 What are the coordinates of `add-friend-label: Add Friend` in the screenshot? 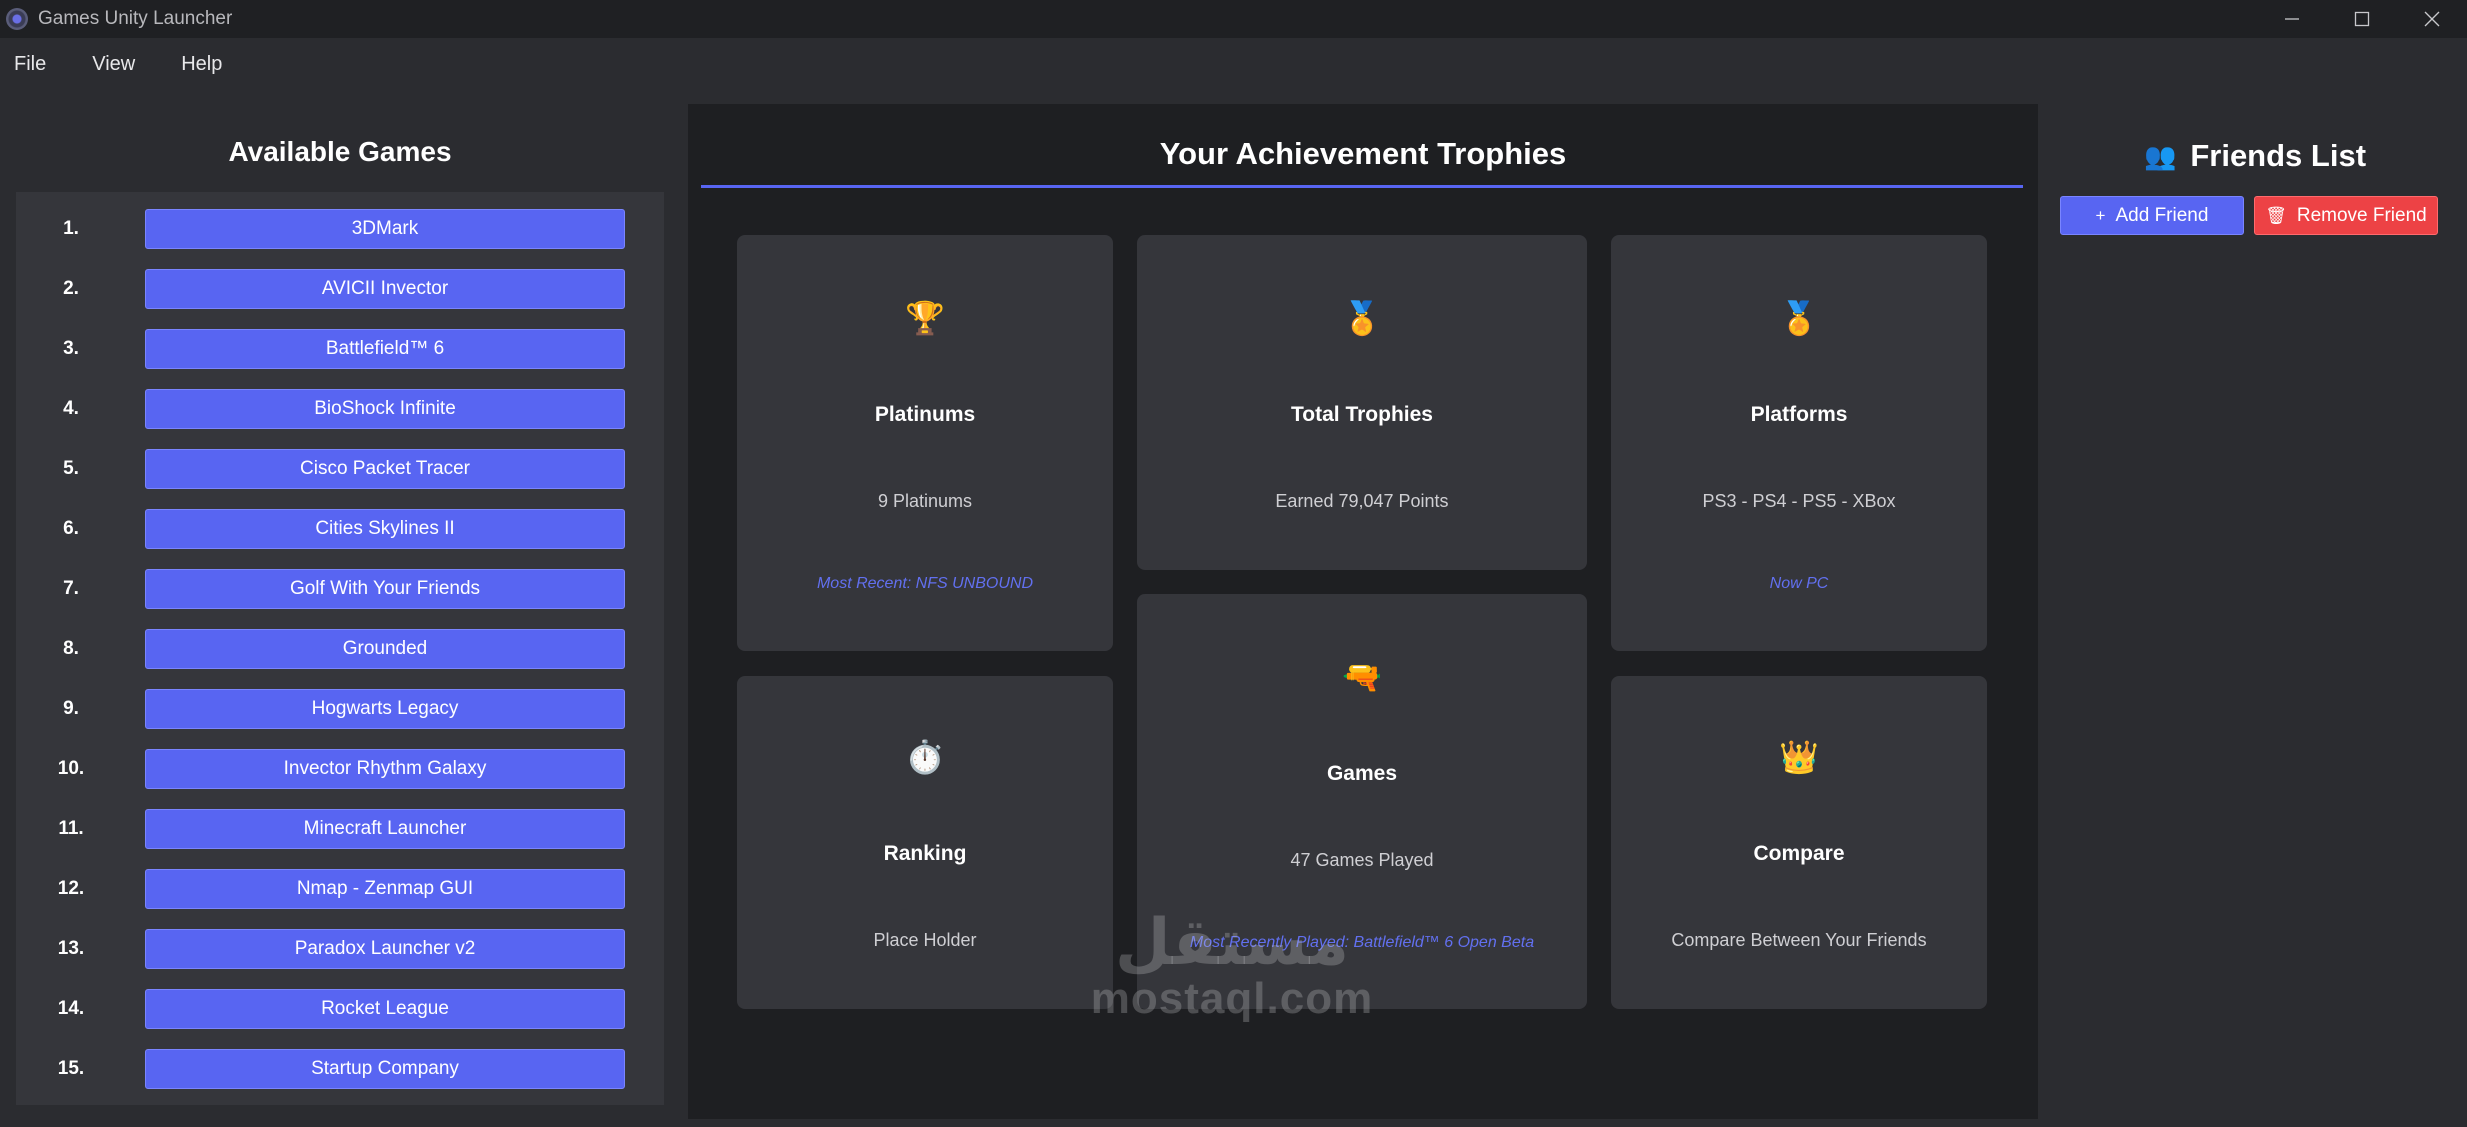 It's located at (2162, 215).